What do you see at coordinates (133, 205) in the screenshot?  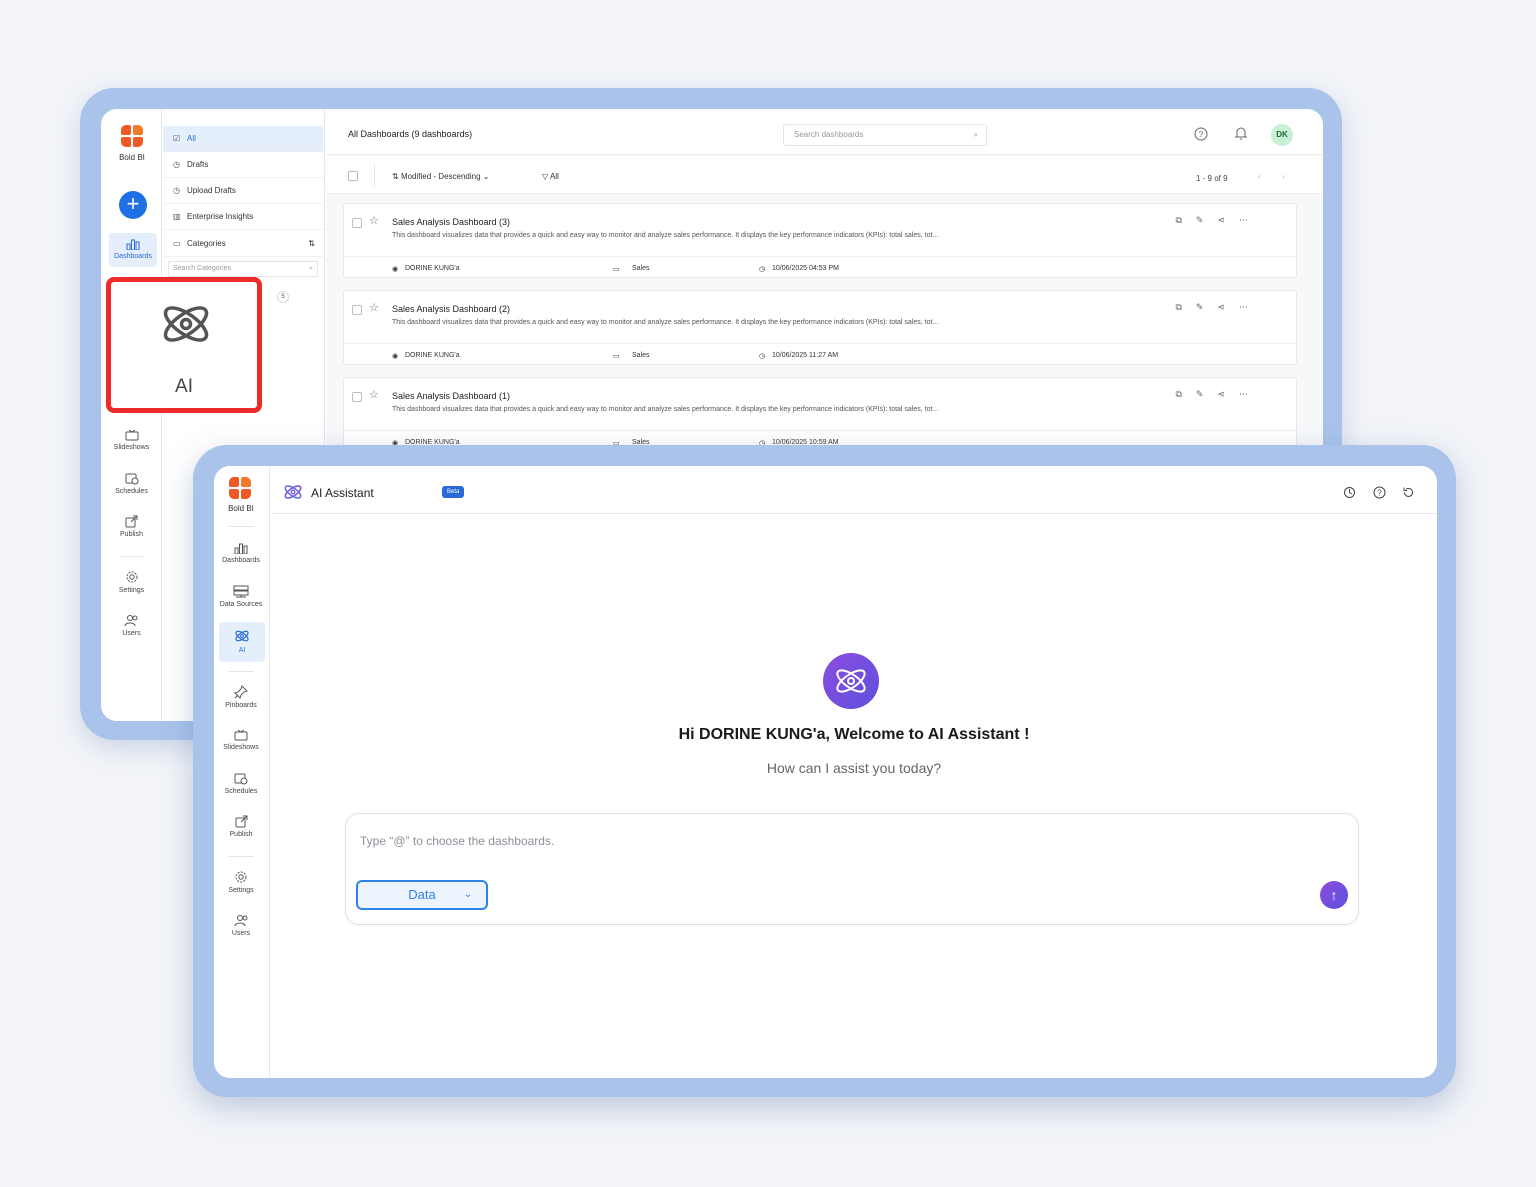 I see `create-button: +` at bounding box center [133, 205].